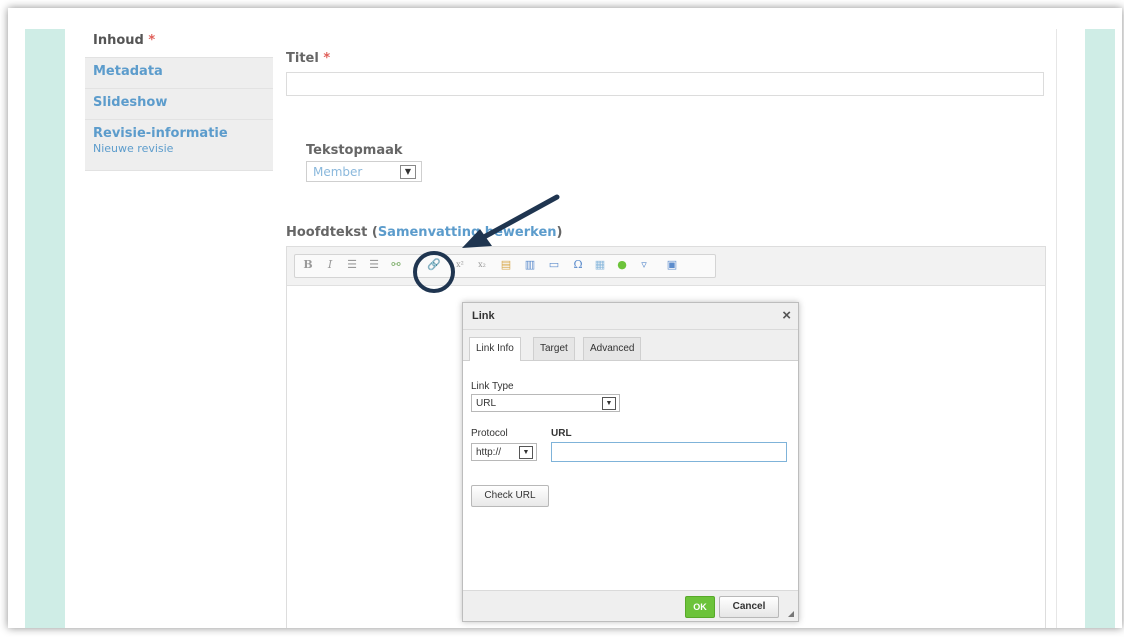  What do you see at coordinates (644, 265) in the screenshot?
I see `style-dropdown-icon: ▿` at bounding box center [644, 265].